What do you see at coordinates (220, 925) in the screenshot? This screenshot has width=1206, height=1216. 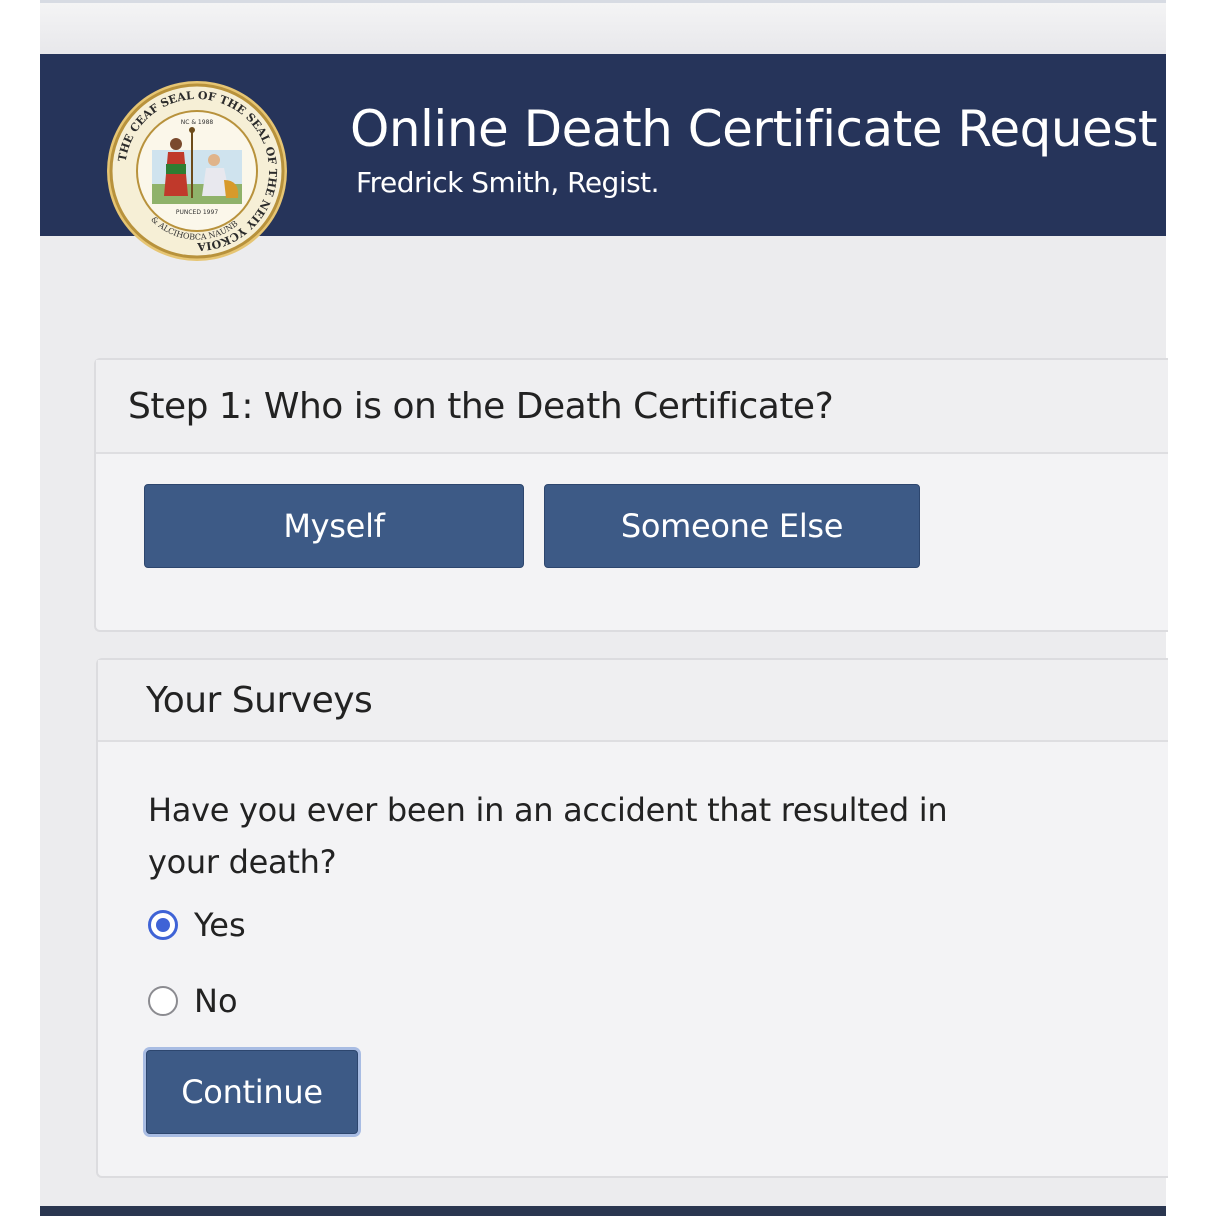 I see `option-yes-label: Yes` at bounding box center [220, 925].